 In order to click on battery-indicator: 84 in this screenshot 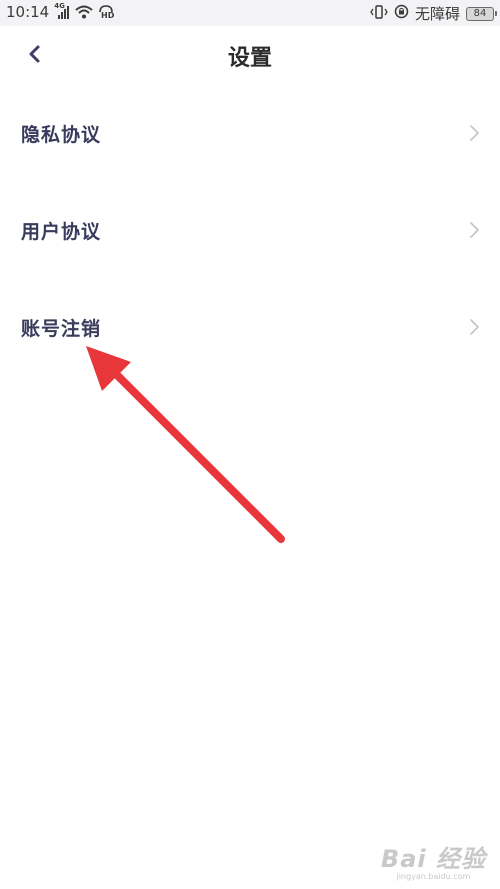, I will do `click(481, 13)`.